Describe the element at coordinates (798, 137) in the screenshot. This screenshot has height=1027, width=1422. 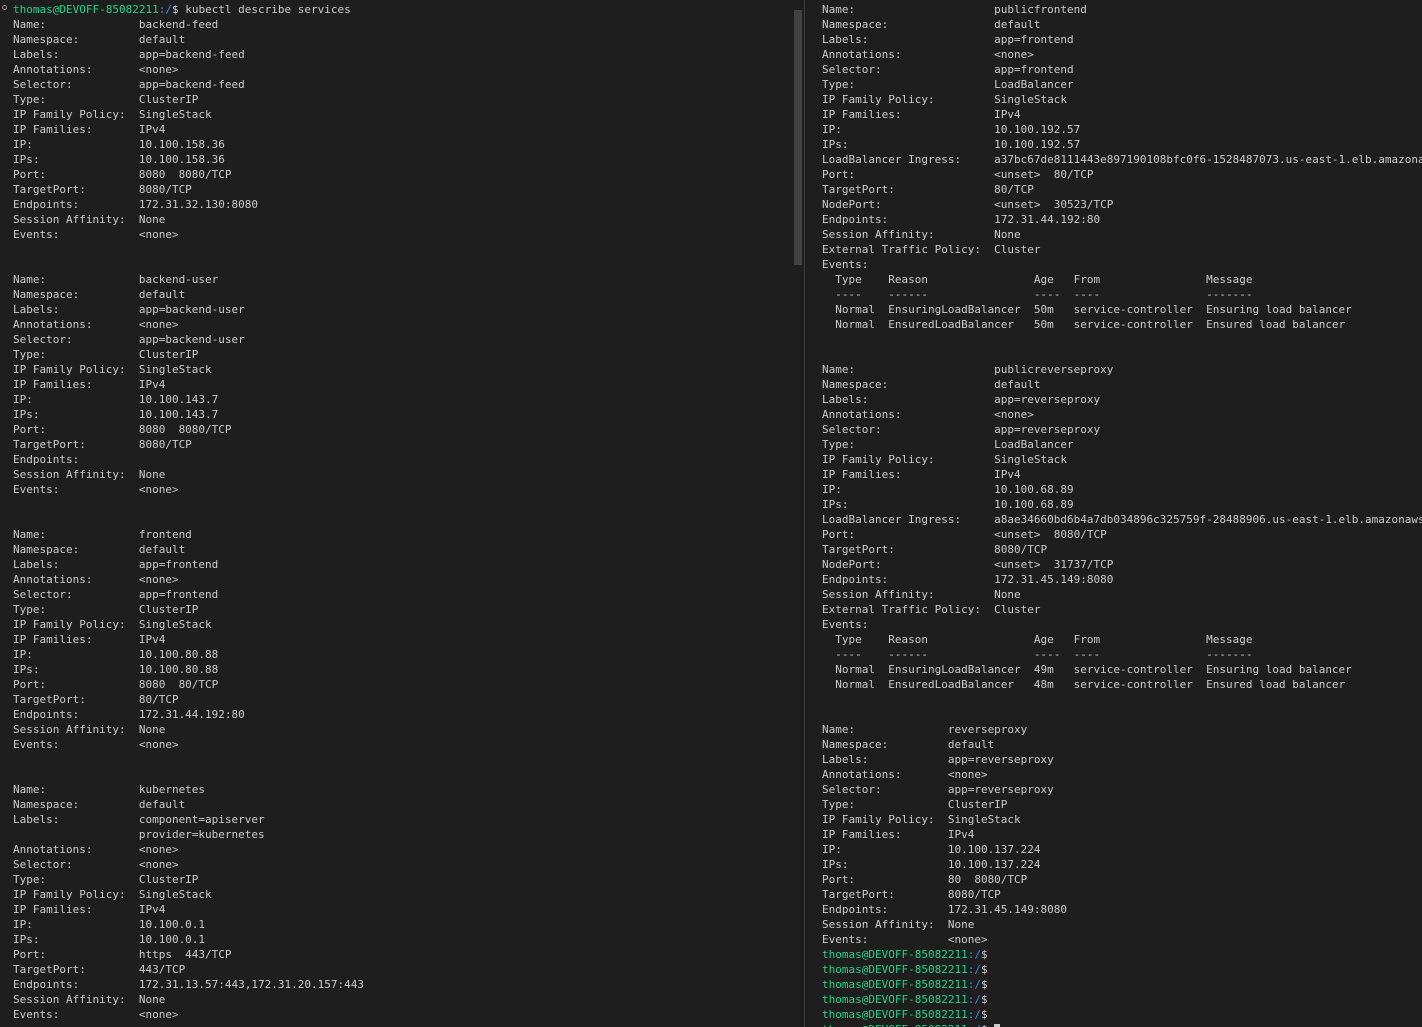
I see `scrollbar-thumb` at that location.